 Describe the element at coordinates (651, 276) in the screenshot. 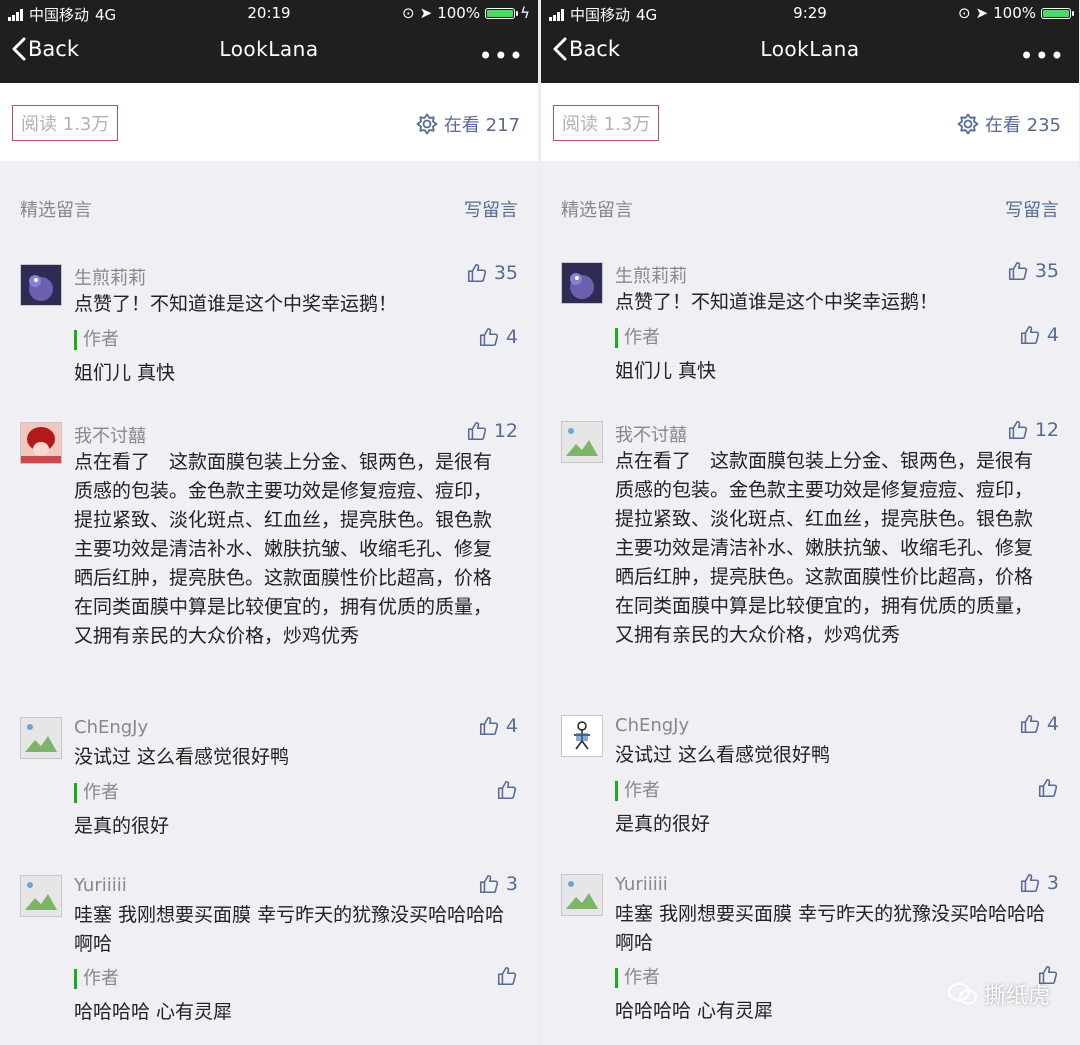

I see `comment-nickname: 生煎莉莉` at that location.